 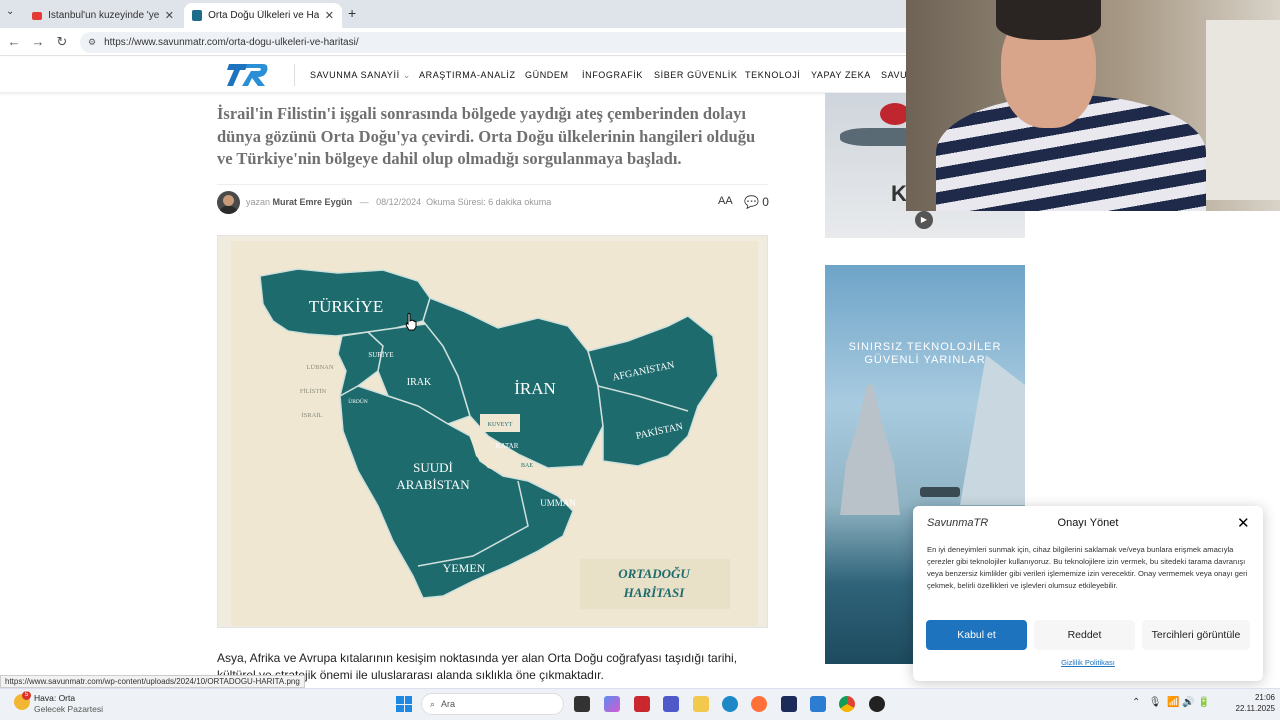 What do you see at coordinates (507, 446) in the screenshot?
I see `map-label-katar: KATAR` at bounding box center [507, 446].